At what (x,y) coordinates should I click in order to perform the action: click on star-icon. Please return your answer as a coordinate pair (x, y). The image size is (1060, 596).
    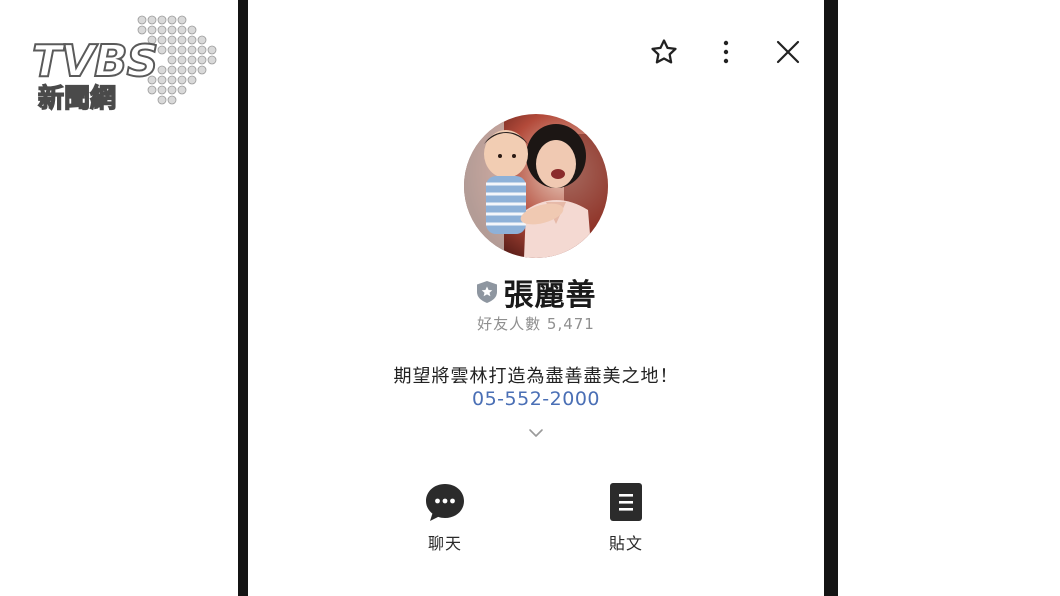
    Looking at the image, I should click on (664, 51).